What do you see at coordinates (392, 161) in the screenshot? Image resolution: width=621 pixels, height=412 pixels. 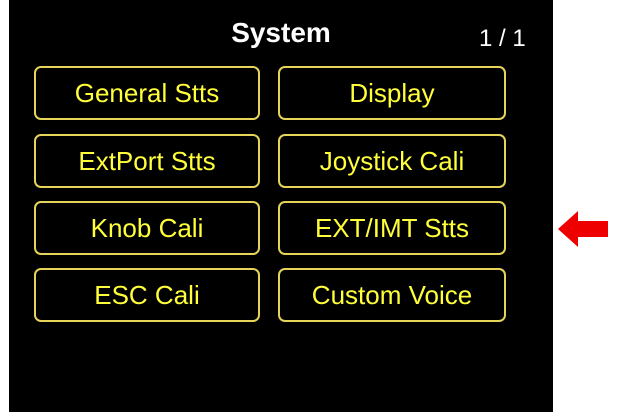 I see `joystick-cali-button: Joystick Cali` at bounding box center [392, 161].